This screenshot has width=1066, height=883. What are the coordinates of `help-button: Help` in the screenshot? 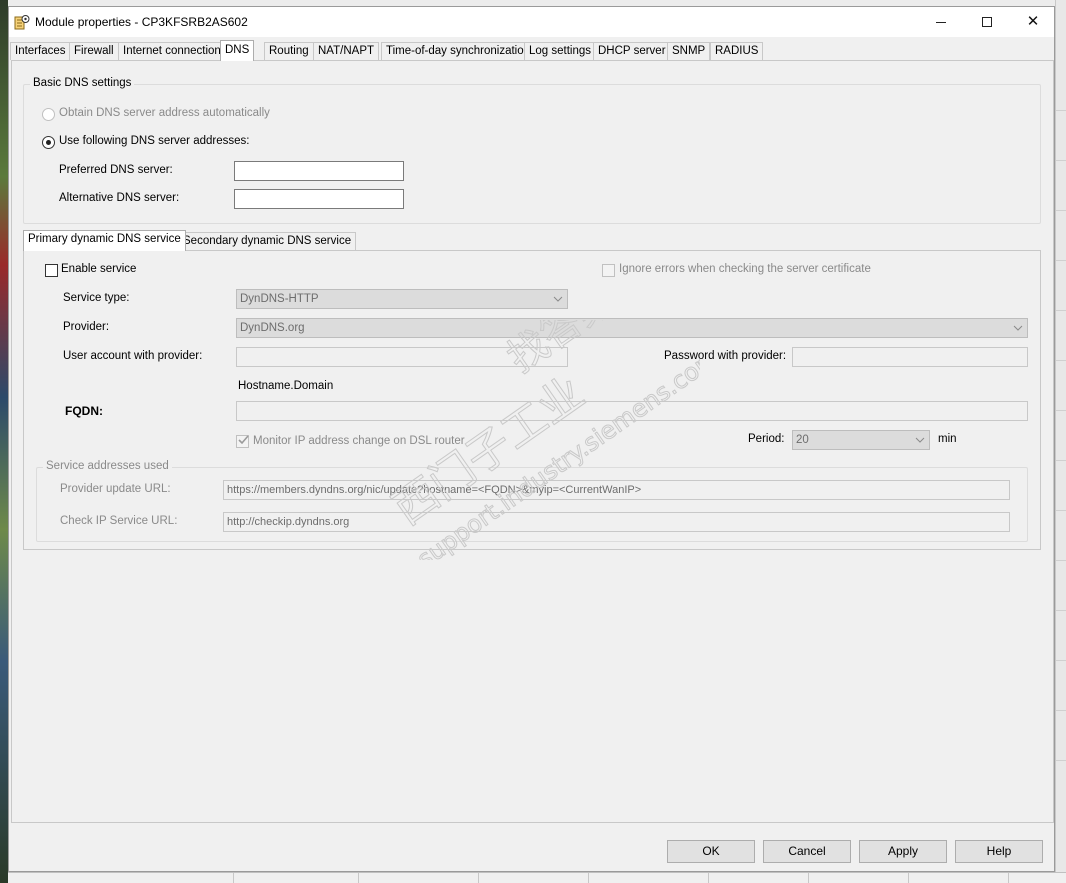 It's located at (999, 851).